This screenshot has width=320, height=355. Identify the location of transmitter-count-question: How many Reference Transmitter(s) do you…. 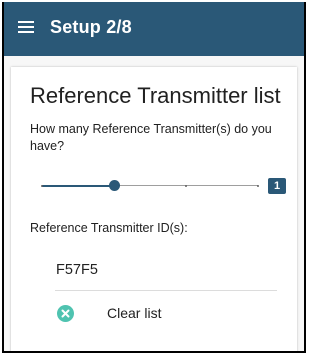
(151, 137).